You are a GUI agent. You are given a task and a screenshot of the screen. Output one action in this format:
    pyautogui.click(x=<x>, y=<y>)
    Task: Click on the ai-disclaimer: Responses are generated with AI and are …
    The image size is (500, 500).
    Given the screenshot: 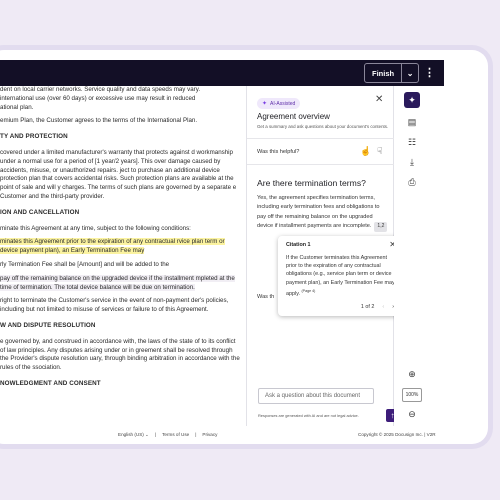 What is the action you would take?
    pyautogui.click(x=308, y=415)
    